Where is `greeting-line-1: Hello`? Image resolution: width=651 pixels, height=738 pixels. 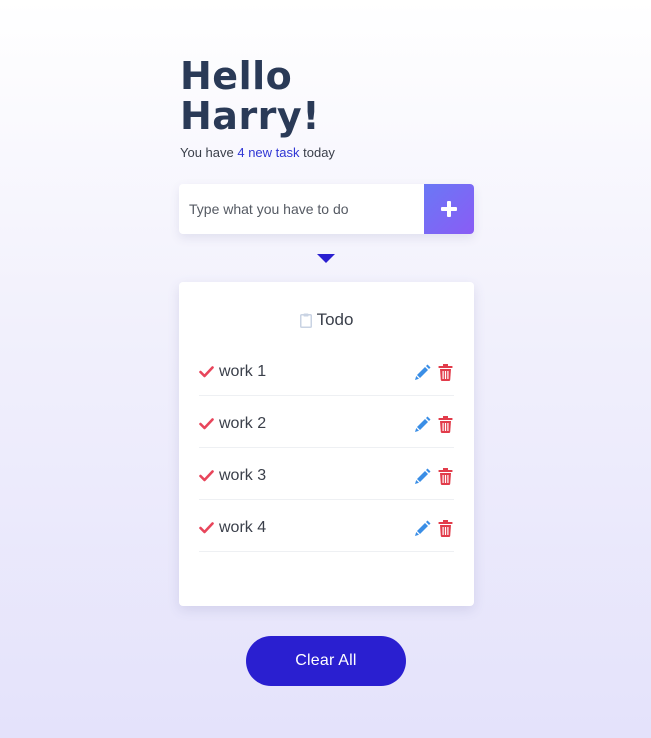 greeting-line-1: Hello is located at coordinates (236, 76).